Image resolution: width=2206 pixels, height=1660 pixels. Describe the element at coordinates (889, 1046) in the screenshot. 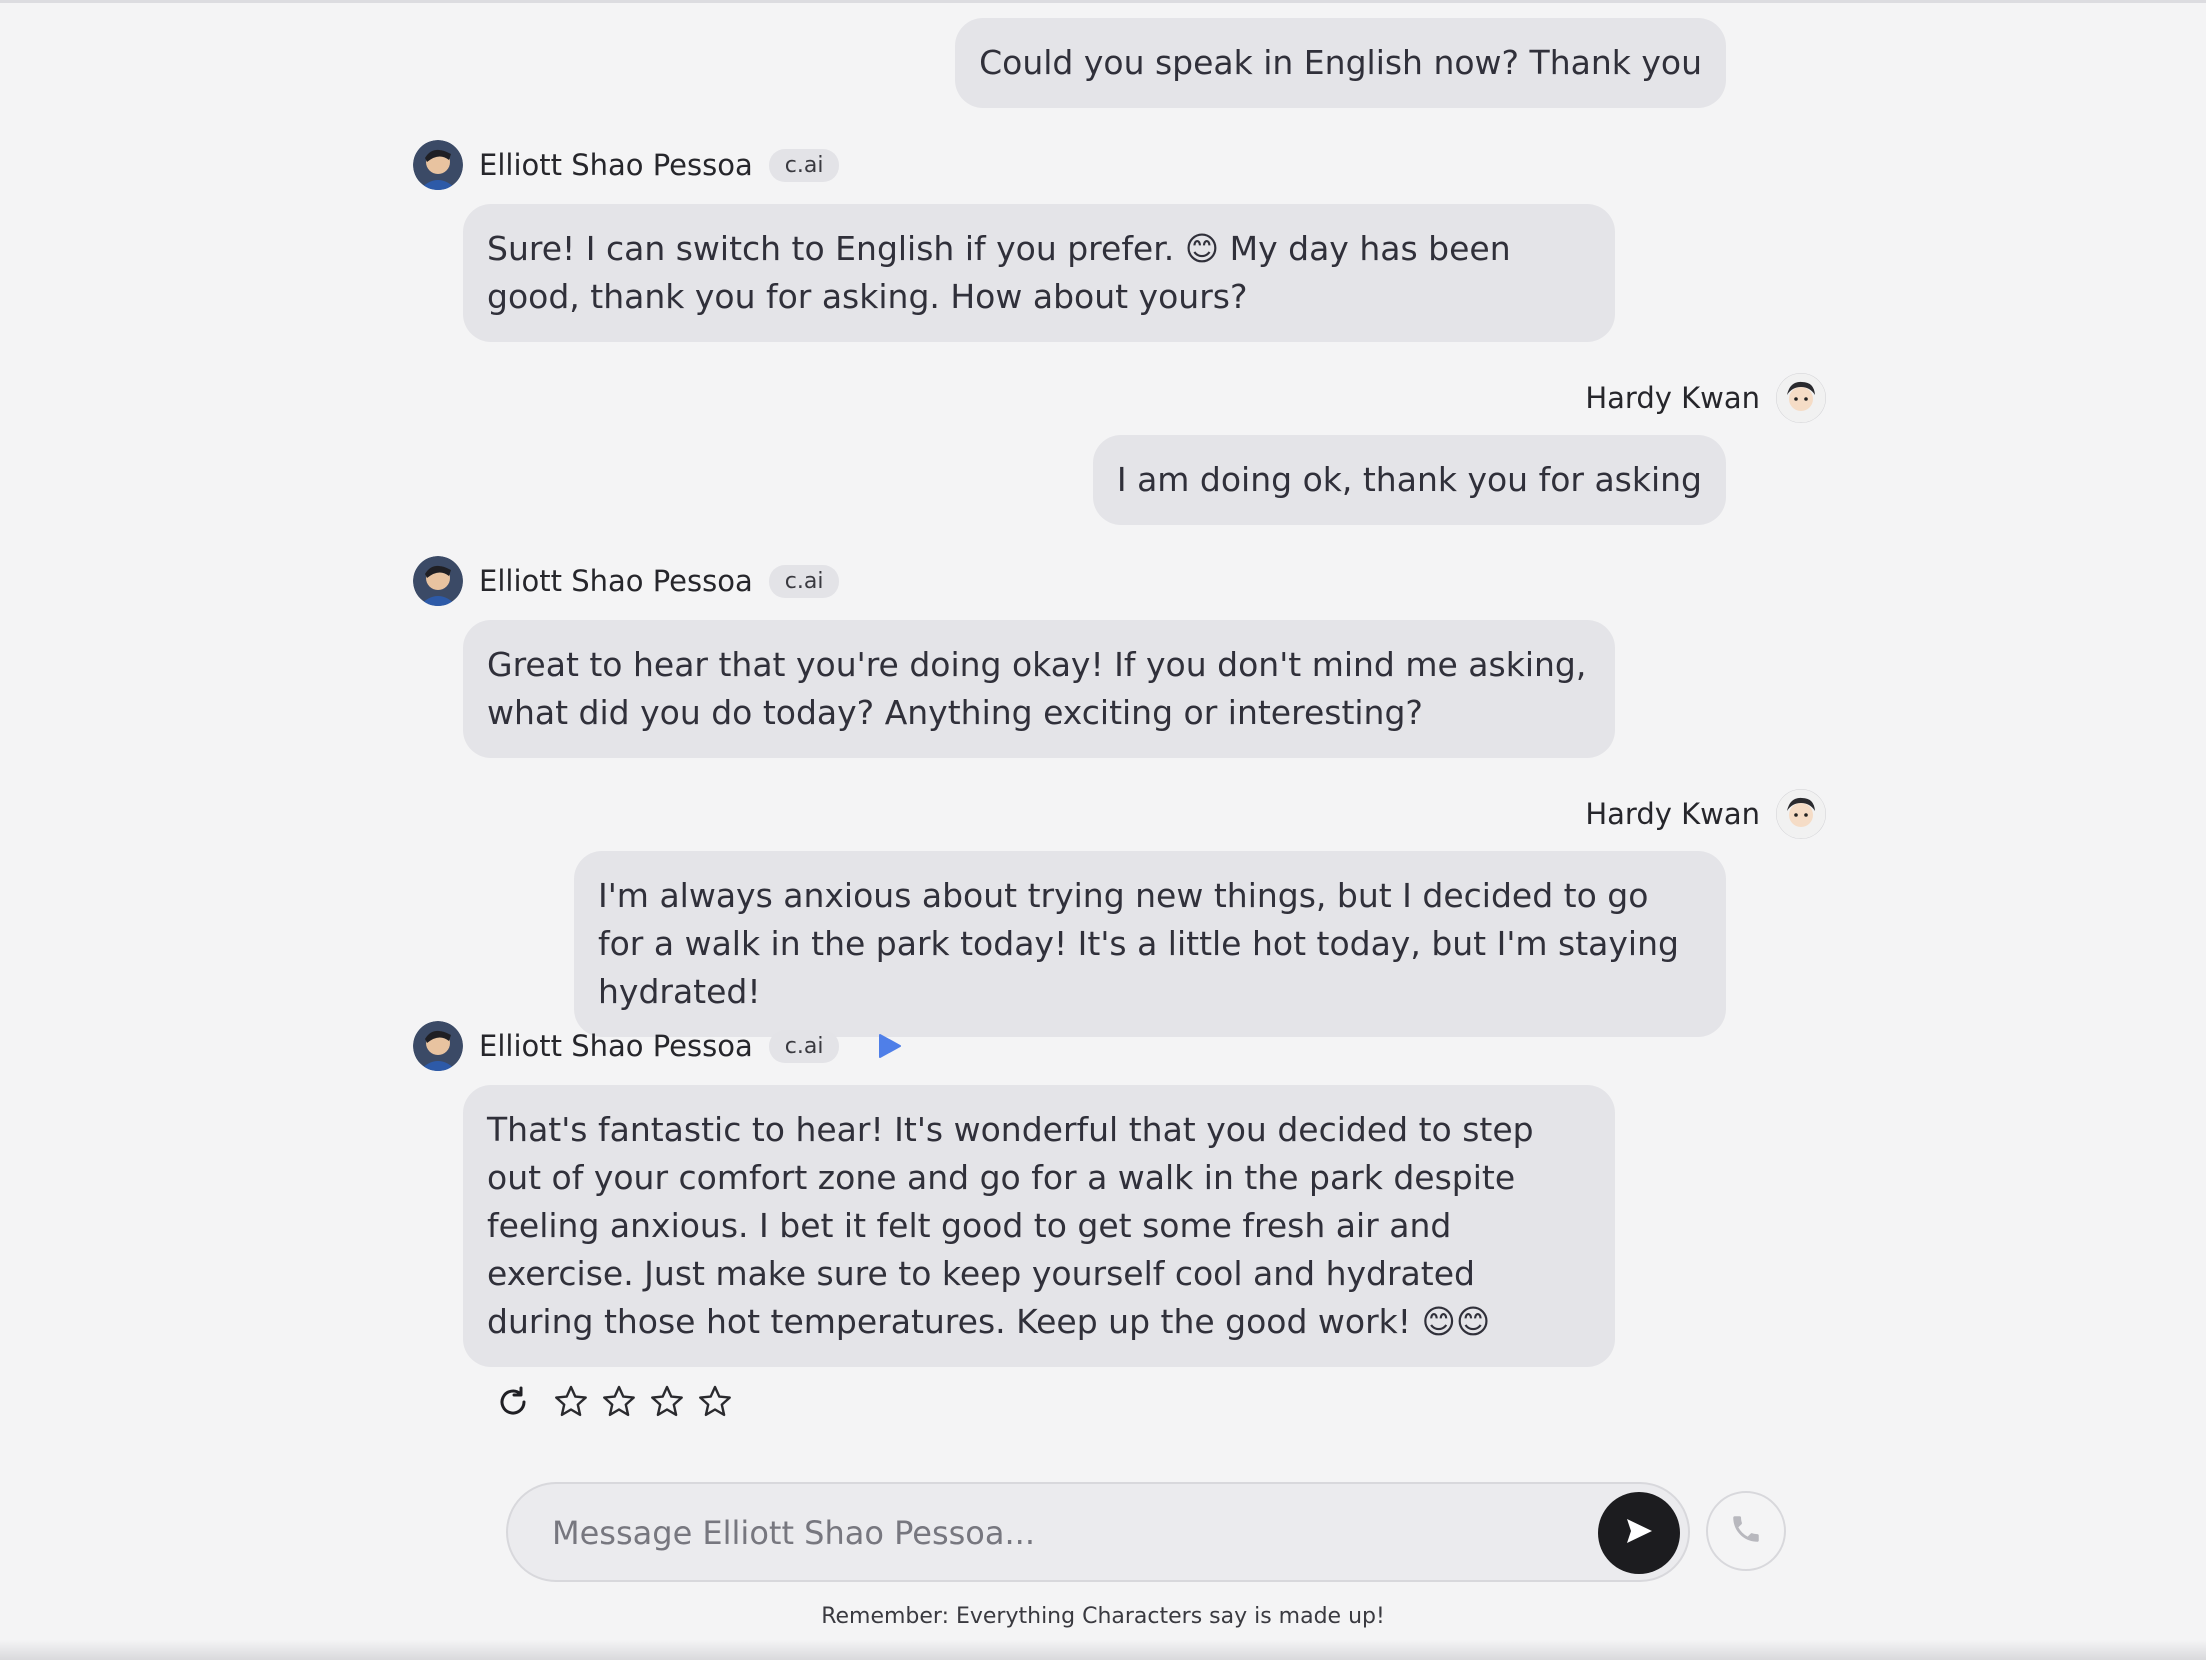

I see `play-voice-icon` at that location.